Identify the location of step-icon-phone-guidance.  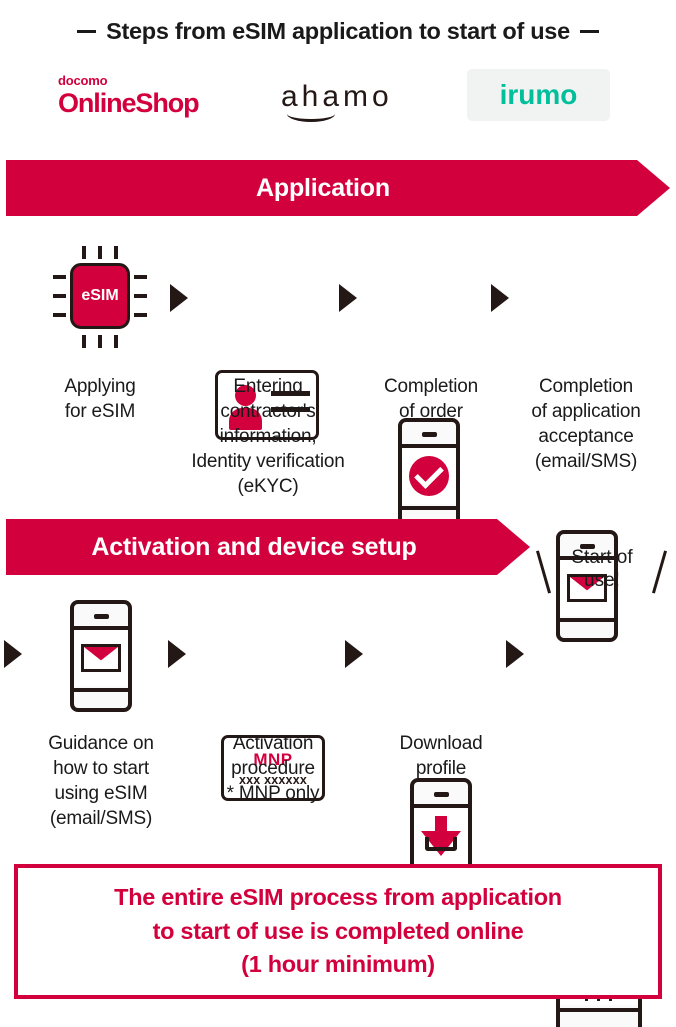
(101, 656).